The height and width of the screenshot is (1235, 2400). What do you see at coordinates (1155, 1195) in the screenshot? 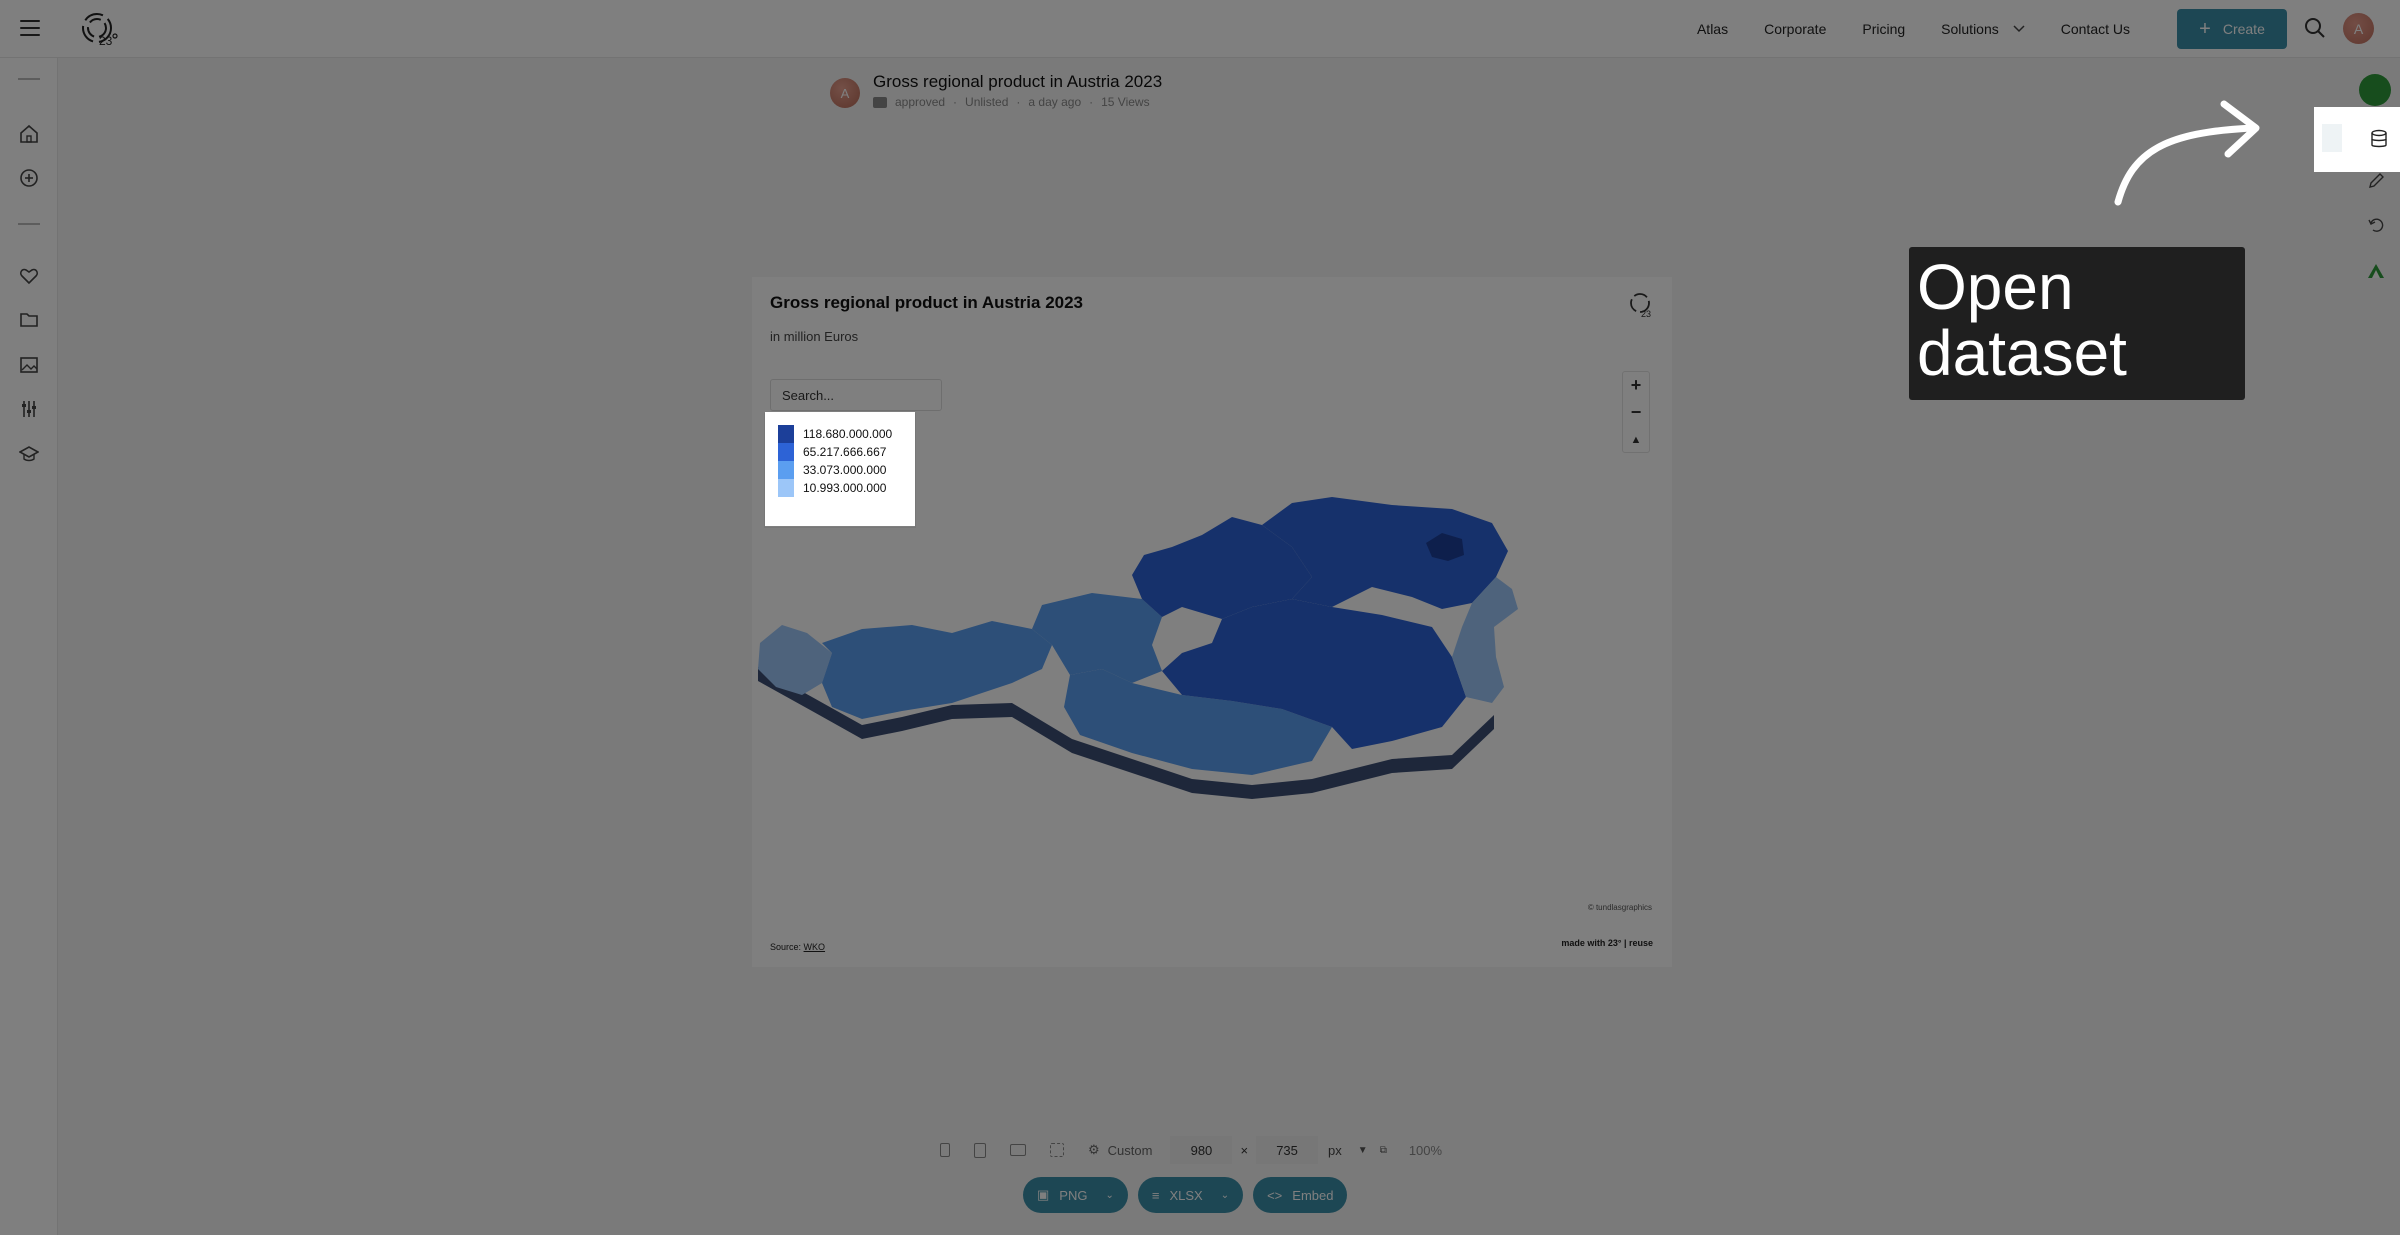
I see `database-icon: ≡` at bounding box center [1155, 1195].